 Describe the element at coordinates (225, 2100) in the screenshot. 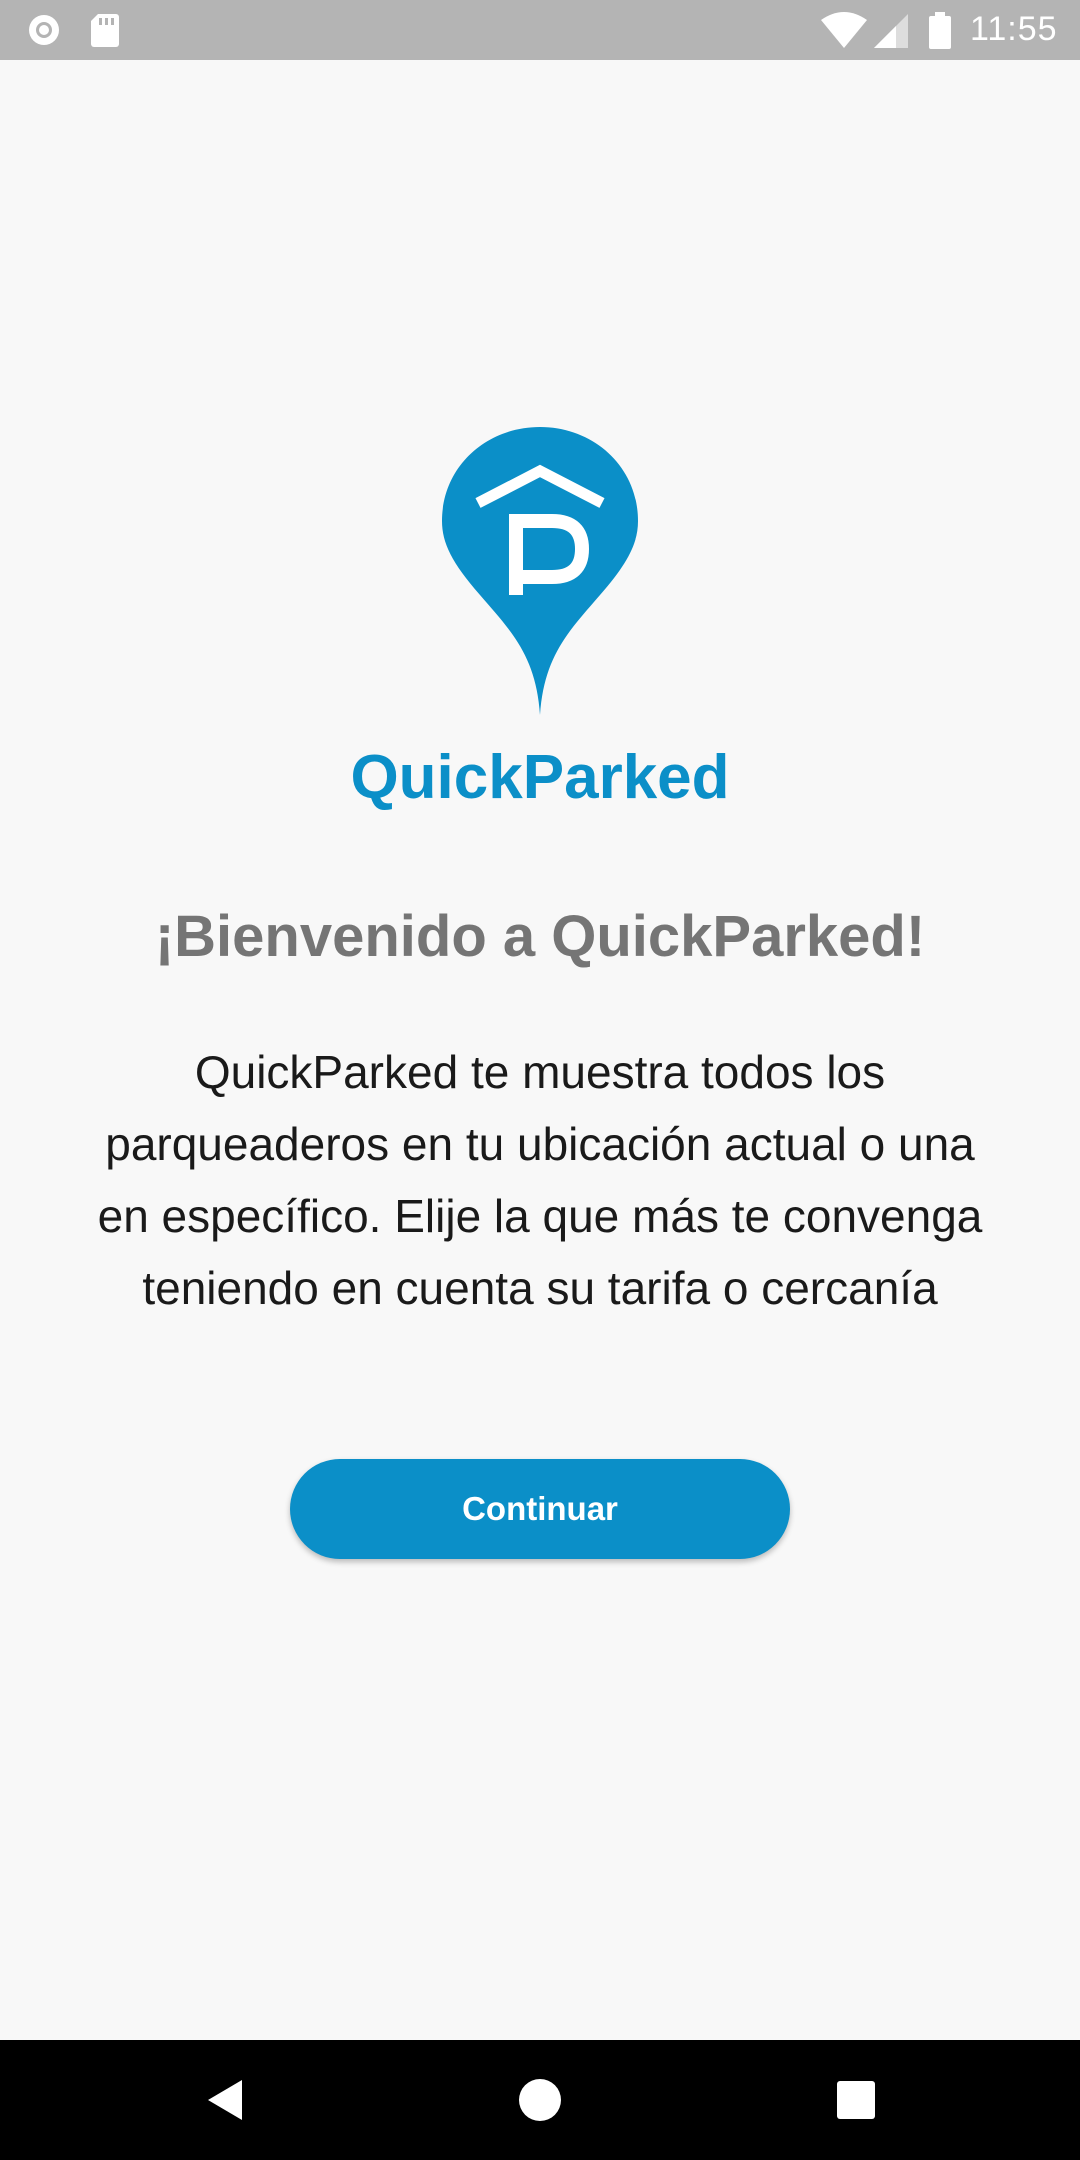

I see `back-icon` at that location.